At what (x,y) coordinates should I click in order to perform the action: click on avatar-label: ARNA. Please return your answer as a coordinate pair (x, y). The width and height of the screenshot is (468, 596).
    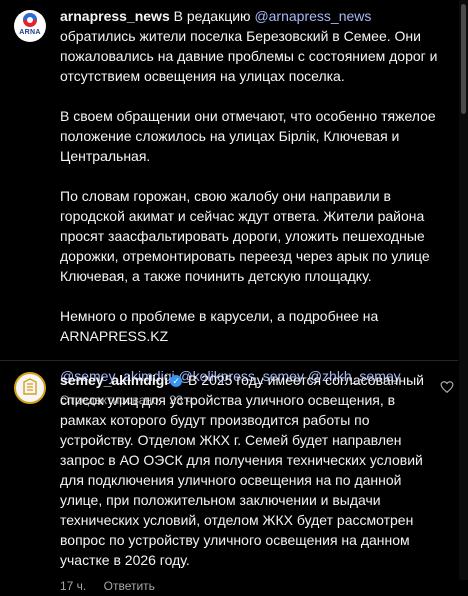
    Looking at the image, I should click on (30, 32).